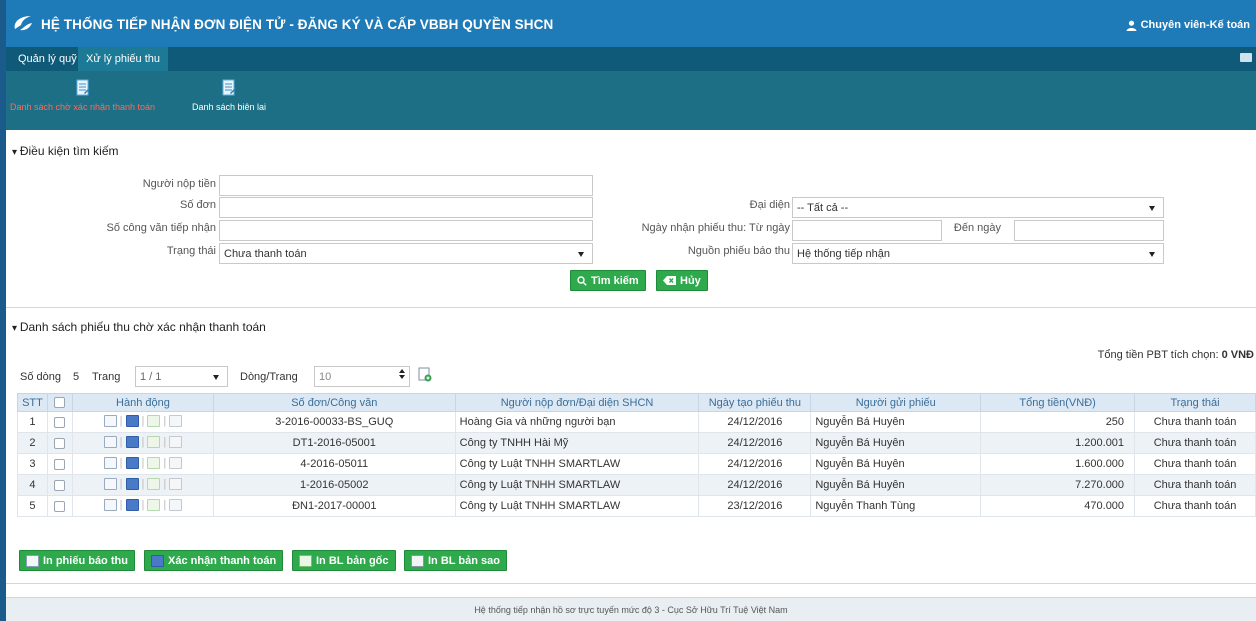 The height and width of the screenshot is (621, 1256). Describe the element at coordinates (1058, 402) in the screenshot. I see `col-amount: Tổng tiền(VNĐ)` at that location.